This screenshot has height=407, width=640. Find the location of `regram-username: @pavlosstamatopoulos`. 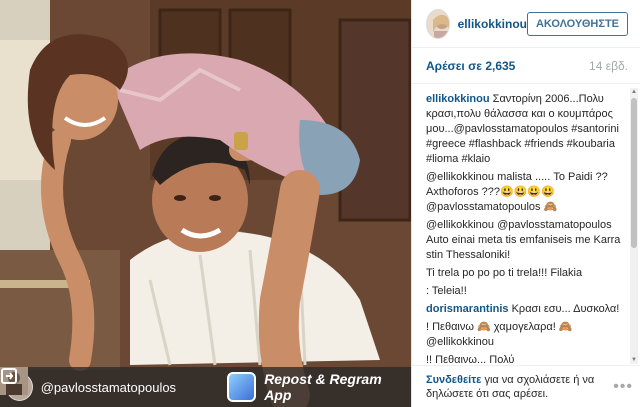

regram-username: @pavlosstamatopoulos is located at coordinates (108, 387).